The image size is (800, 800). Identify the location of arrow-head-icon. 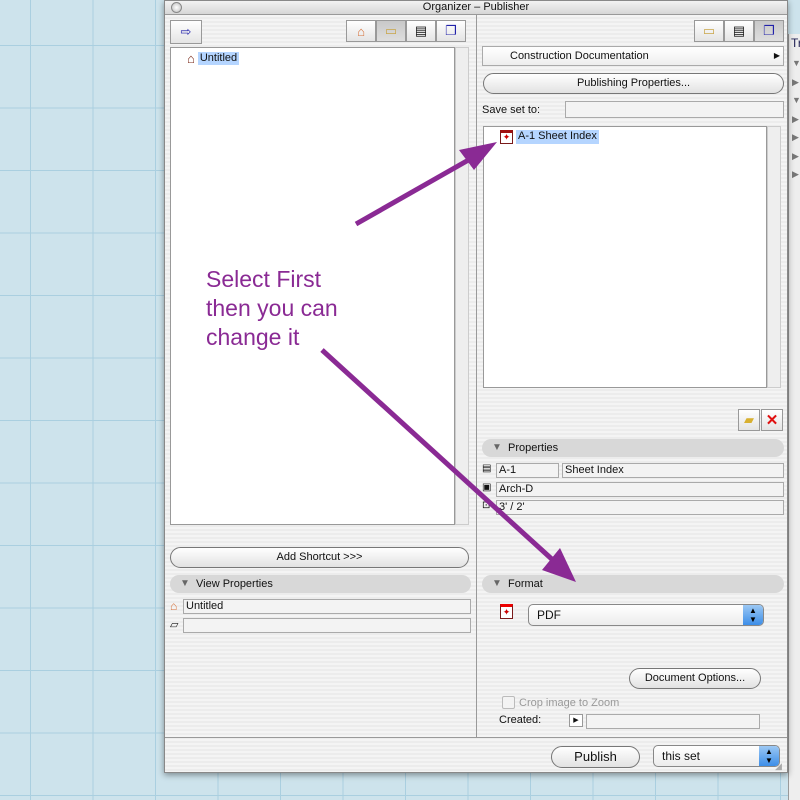
(478, 156).